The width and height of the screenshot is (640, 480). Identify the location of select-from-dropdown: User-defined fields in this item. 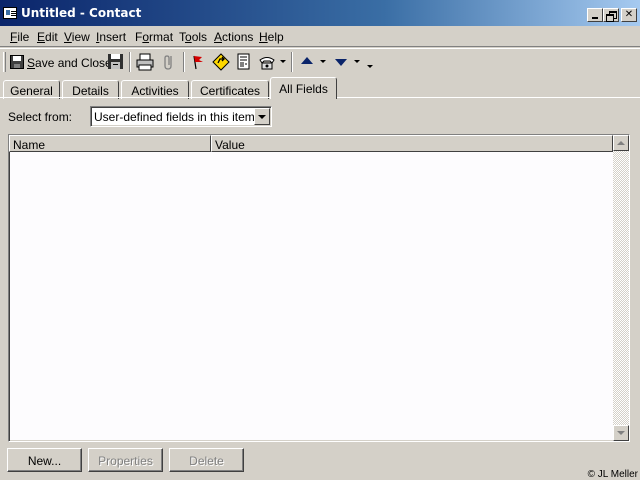
(181, 116).